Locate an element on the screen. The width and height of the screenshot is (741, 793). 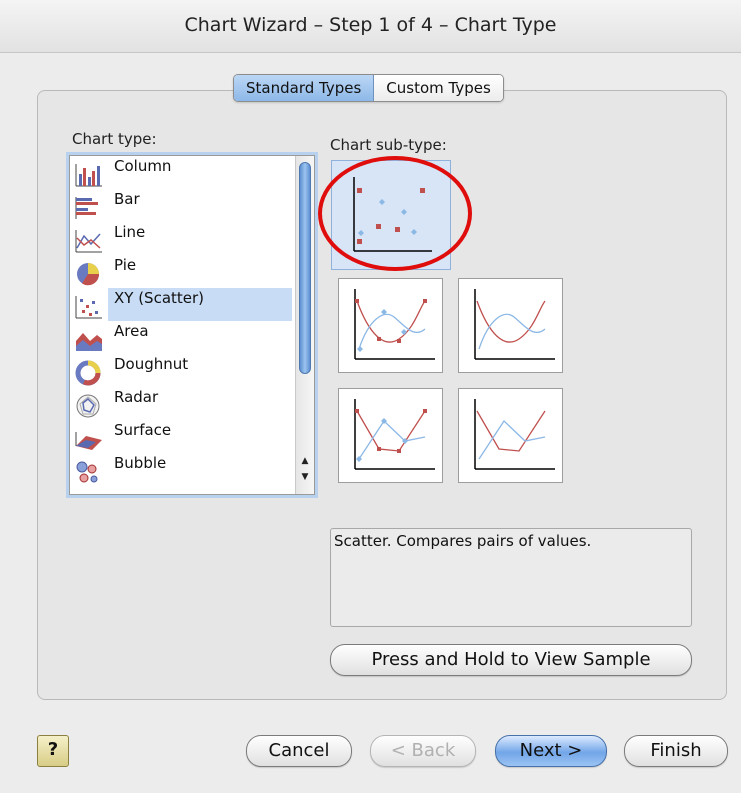
bubble-chart-icon is located at coordinates (87, 472).